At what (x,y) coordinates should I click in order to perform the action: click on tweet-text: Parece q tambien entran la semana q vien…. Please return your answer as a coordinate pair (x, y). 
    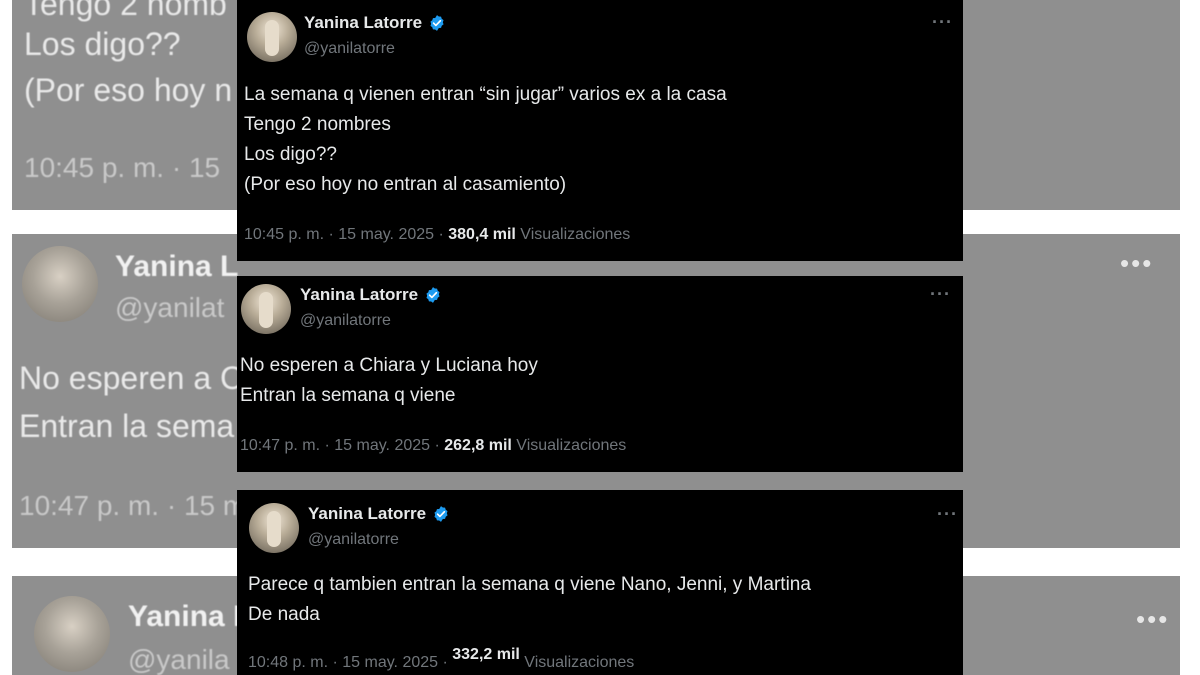
    Looking at the image, I should click on (529, 599).